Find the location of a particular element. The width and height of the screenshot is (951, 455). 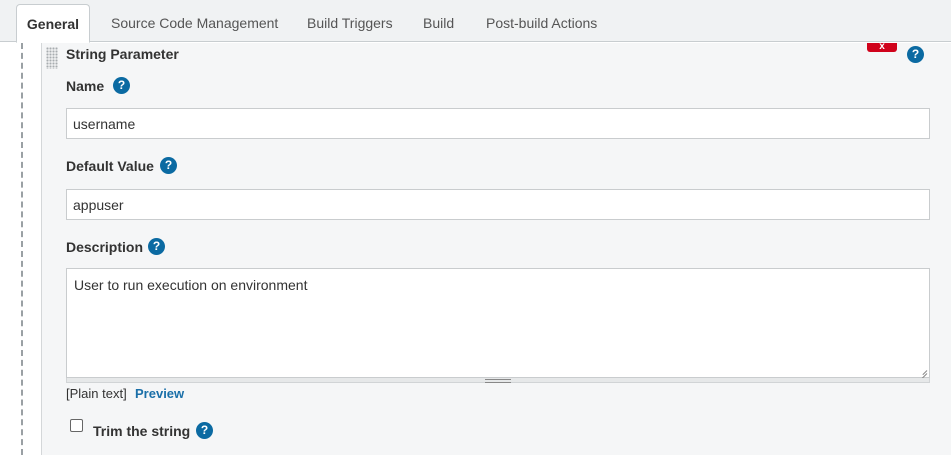

trim-string-checkbox is located at coordinates (76, 425).